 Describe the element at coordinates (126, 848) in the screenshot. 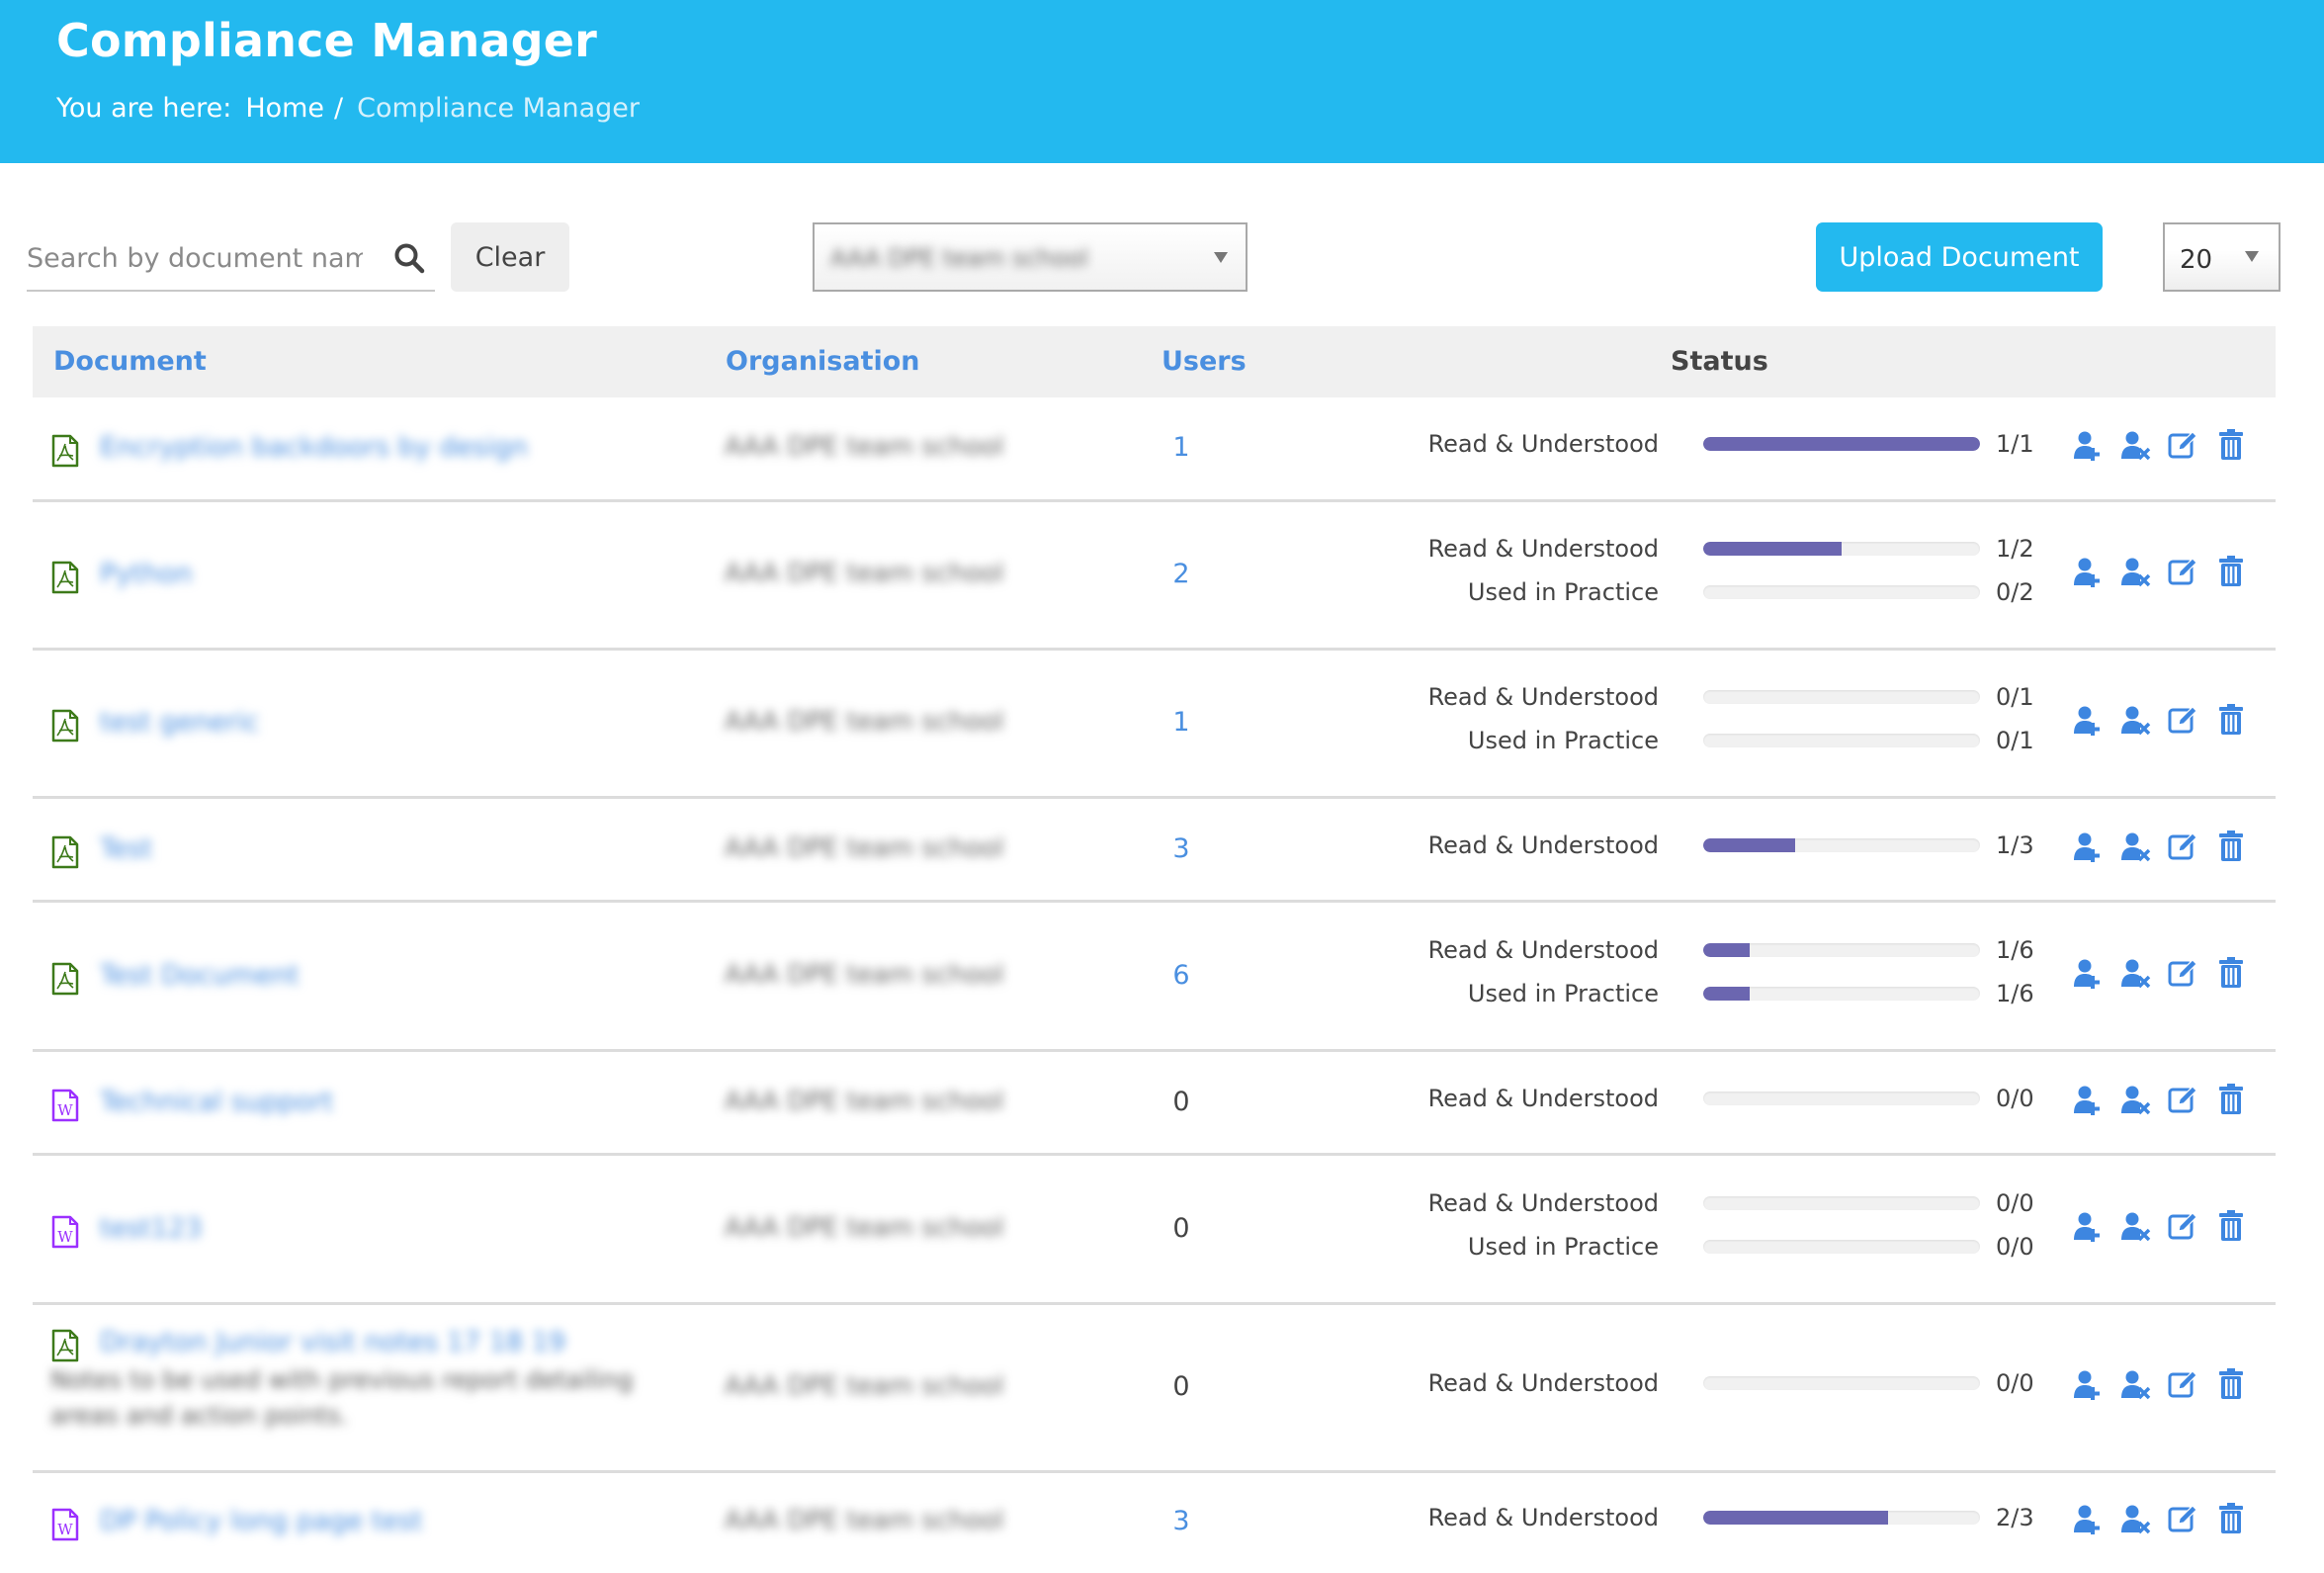

I see `document-name-link: Test` at that location.